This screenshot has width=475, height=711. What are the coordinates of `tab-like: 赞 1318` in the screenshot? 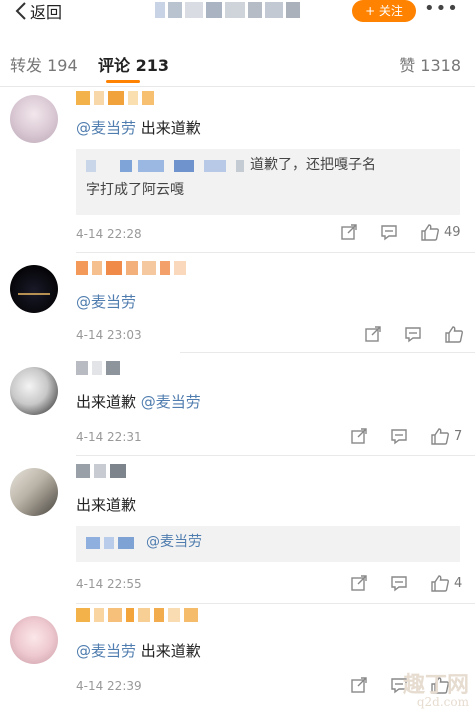 It's located at (430, 64).